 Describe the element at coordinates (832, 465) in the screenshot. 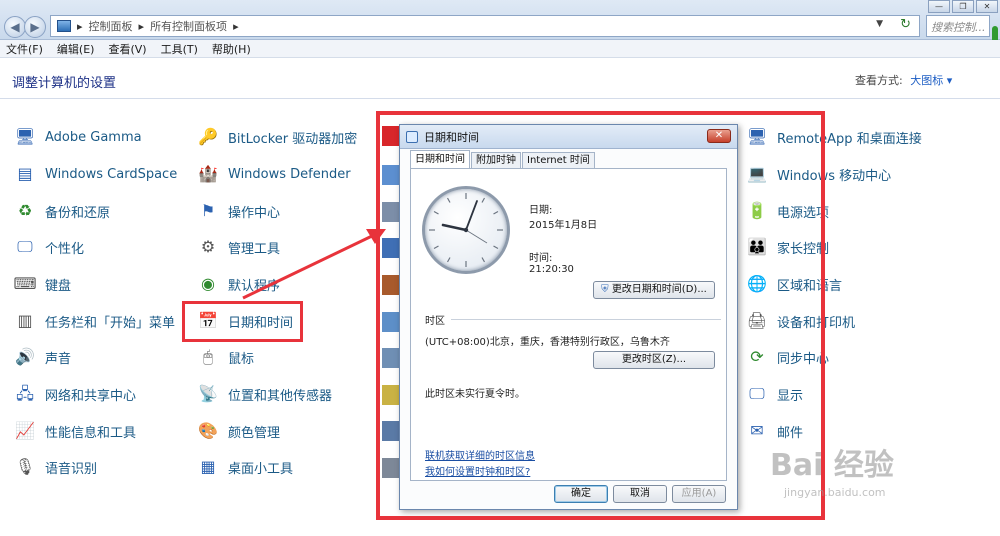

I see `watermark-brand: Bai 经验` at that location.